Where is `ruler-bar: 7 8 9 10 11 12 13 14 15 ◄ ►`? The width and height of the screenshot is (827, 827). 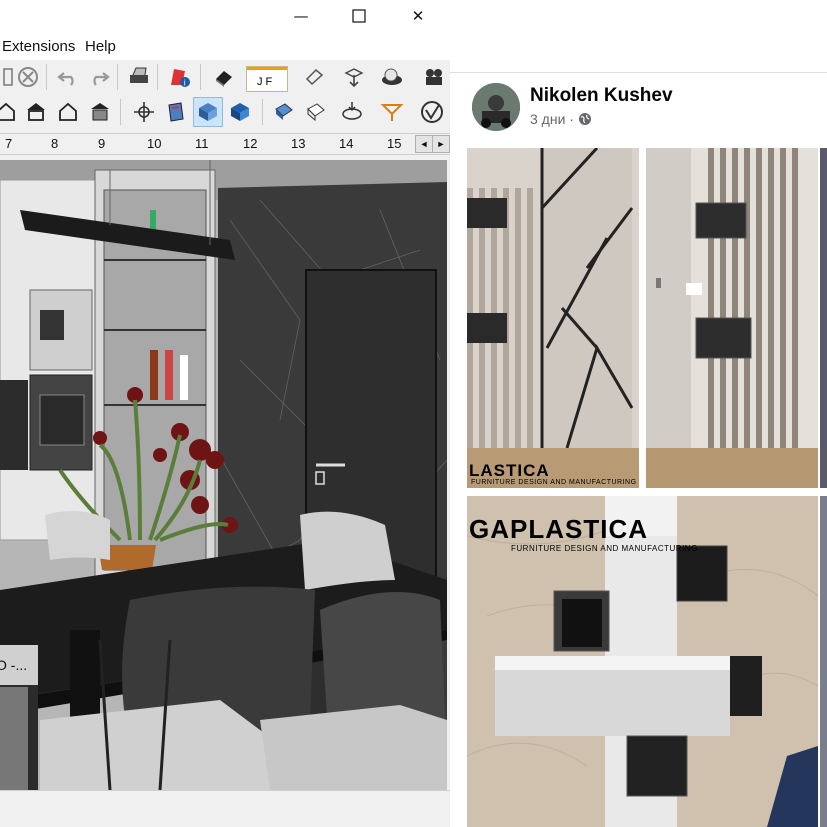 ruler-bar: 7 8 9 10 11 12 13 14 15 ◄ ► is located at coordinates (225, 144).